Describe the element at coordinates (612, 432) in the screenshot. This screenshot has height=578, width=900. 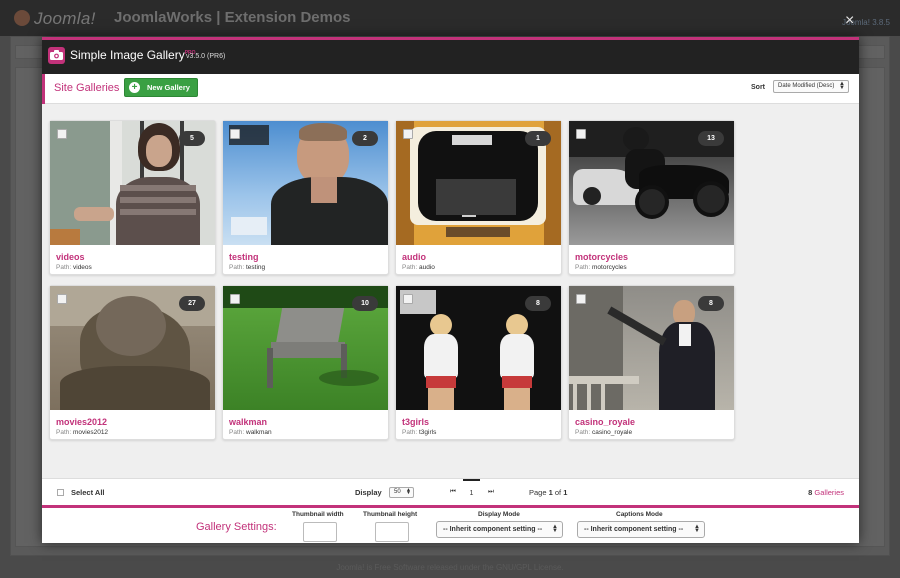
I see `path-value: casino_royale` at that location.